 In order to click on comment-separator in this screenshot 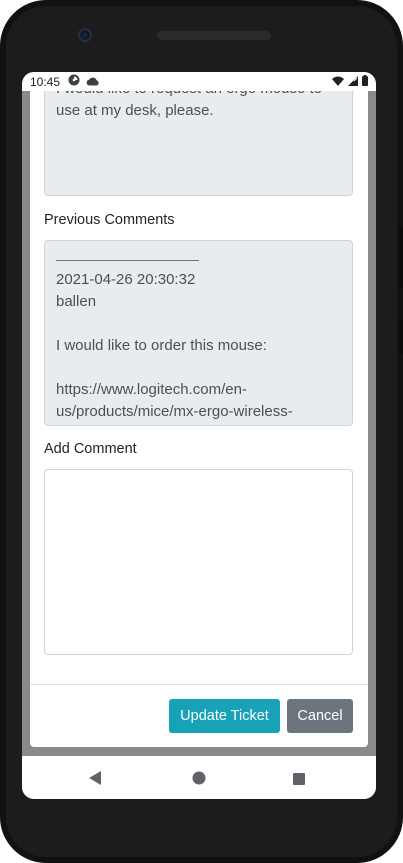, I will do `click(127, 260)`.